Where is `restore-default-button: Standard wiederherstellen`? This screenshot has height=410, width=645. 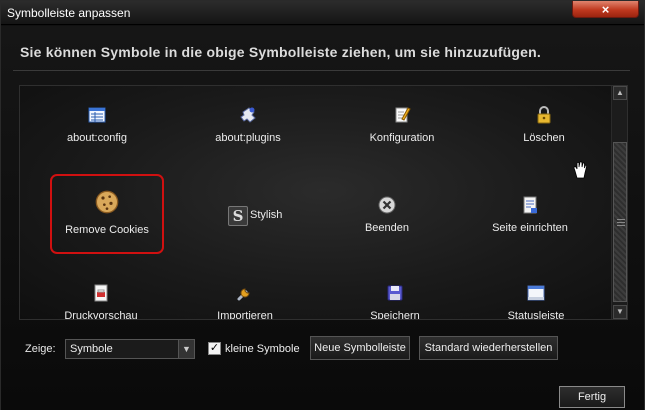
restore-default-button: Standard wiederherstellen is located at coordinates (488, 348).